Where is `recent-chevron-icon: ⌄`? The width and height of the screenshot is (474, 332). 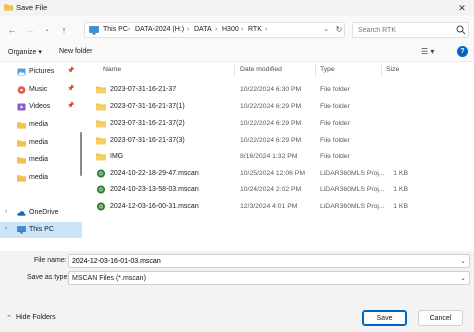
recent-chevron-icon: ⌄ is located at coordinates (47, 30).